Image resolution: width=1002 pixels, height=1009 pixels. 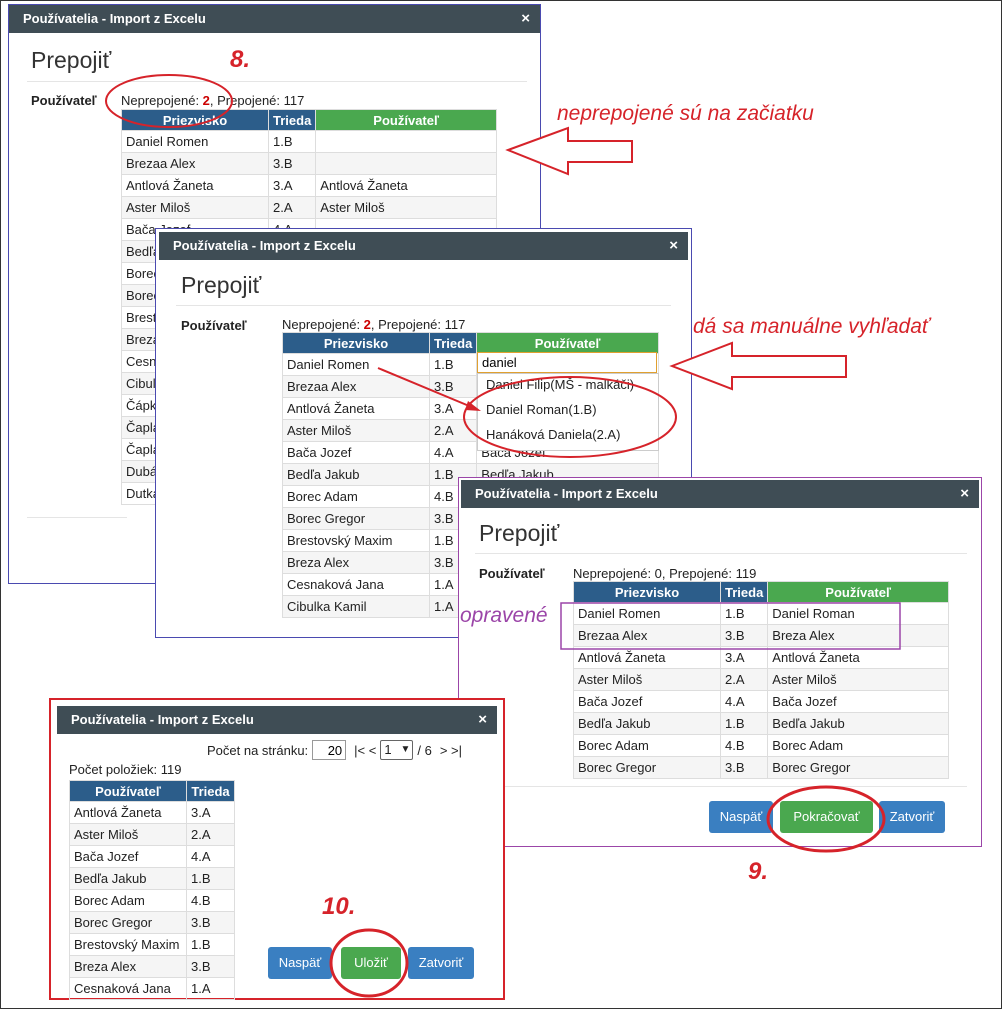 I want to click on pointer-arrowhead, so click(x=473, y=406).